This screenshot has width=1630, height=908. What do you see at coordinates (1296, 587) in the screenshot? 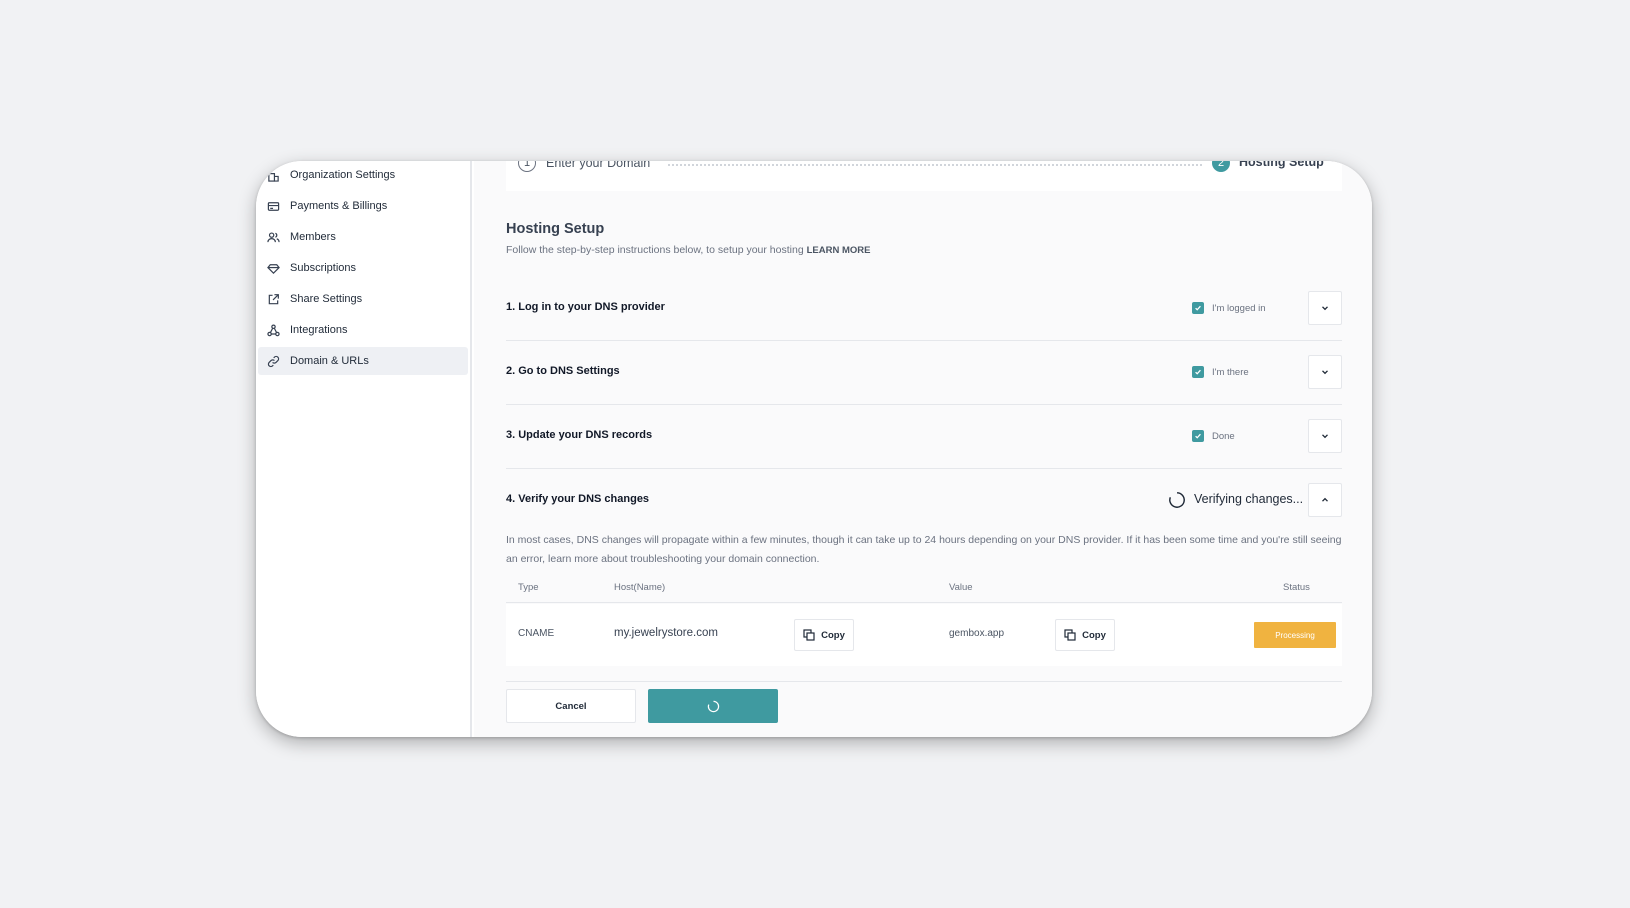
I see `column-header-status: Status` at bounding box center [1296, 587].